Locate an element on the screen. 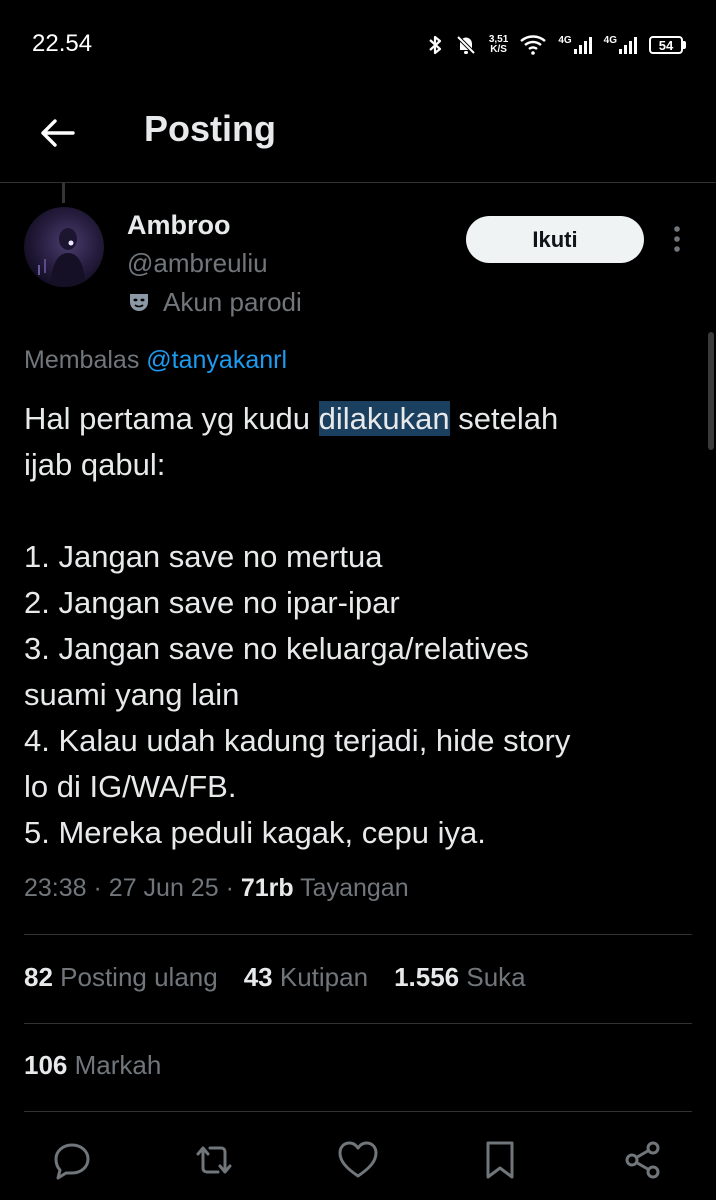  reply-button is located at coordinates (72, 1160).